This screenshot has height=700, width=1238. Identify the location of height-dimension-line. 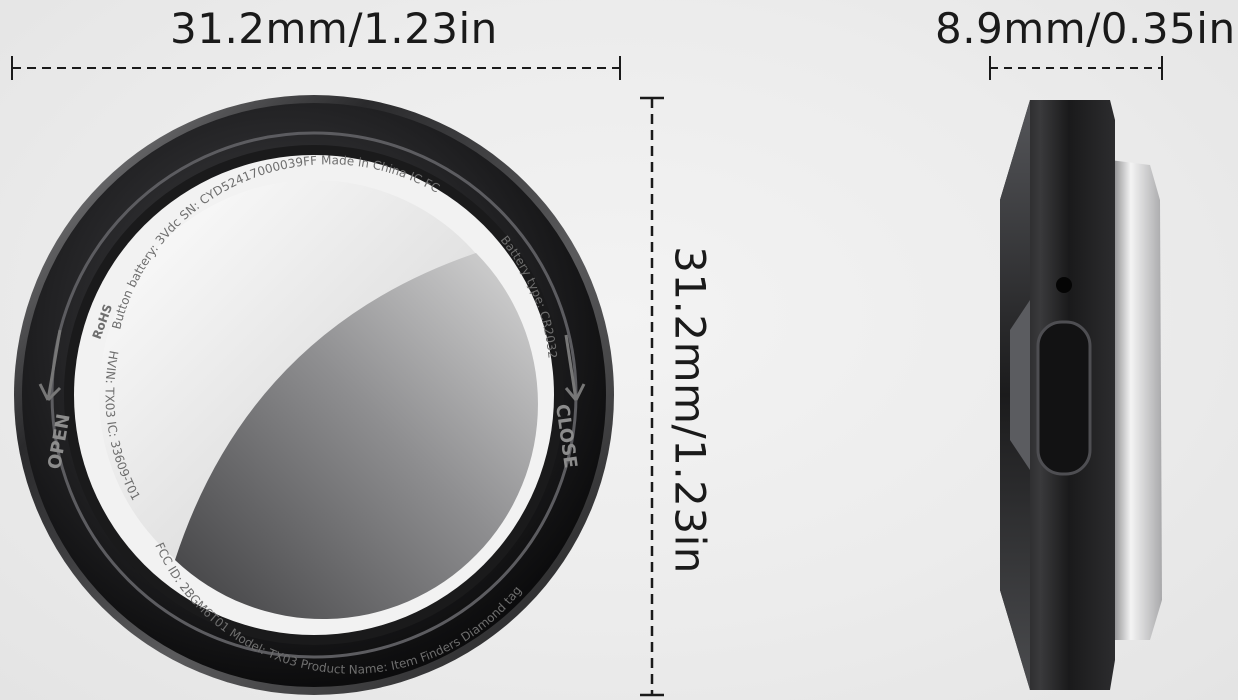
(652, 396).